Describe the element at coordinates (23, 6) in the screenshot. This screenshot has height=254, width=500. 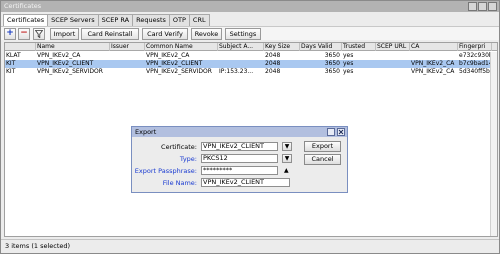
I see `window-title: Certificates` at that location.